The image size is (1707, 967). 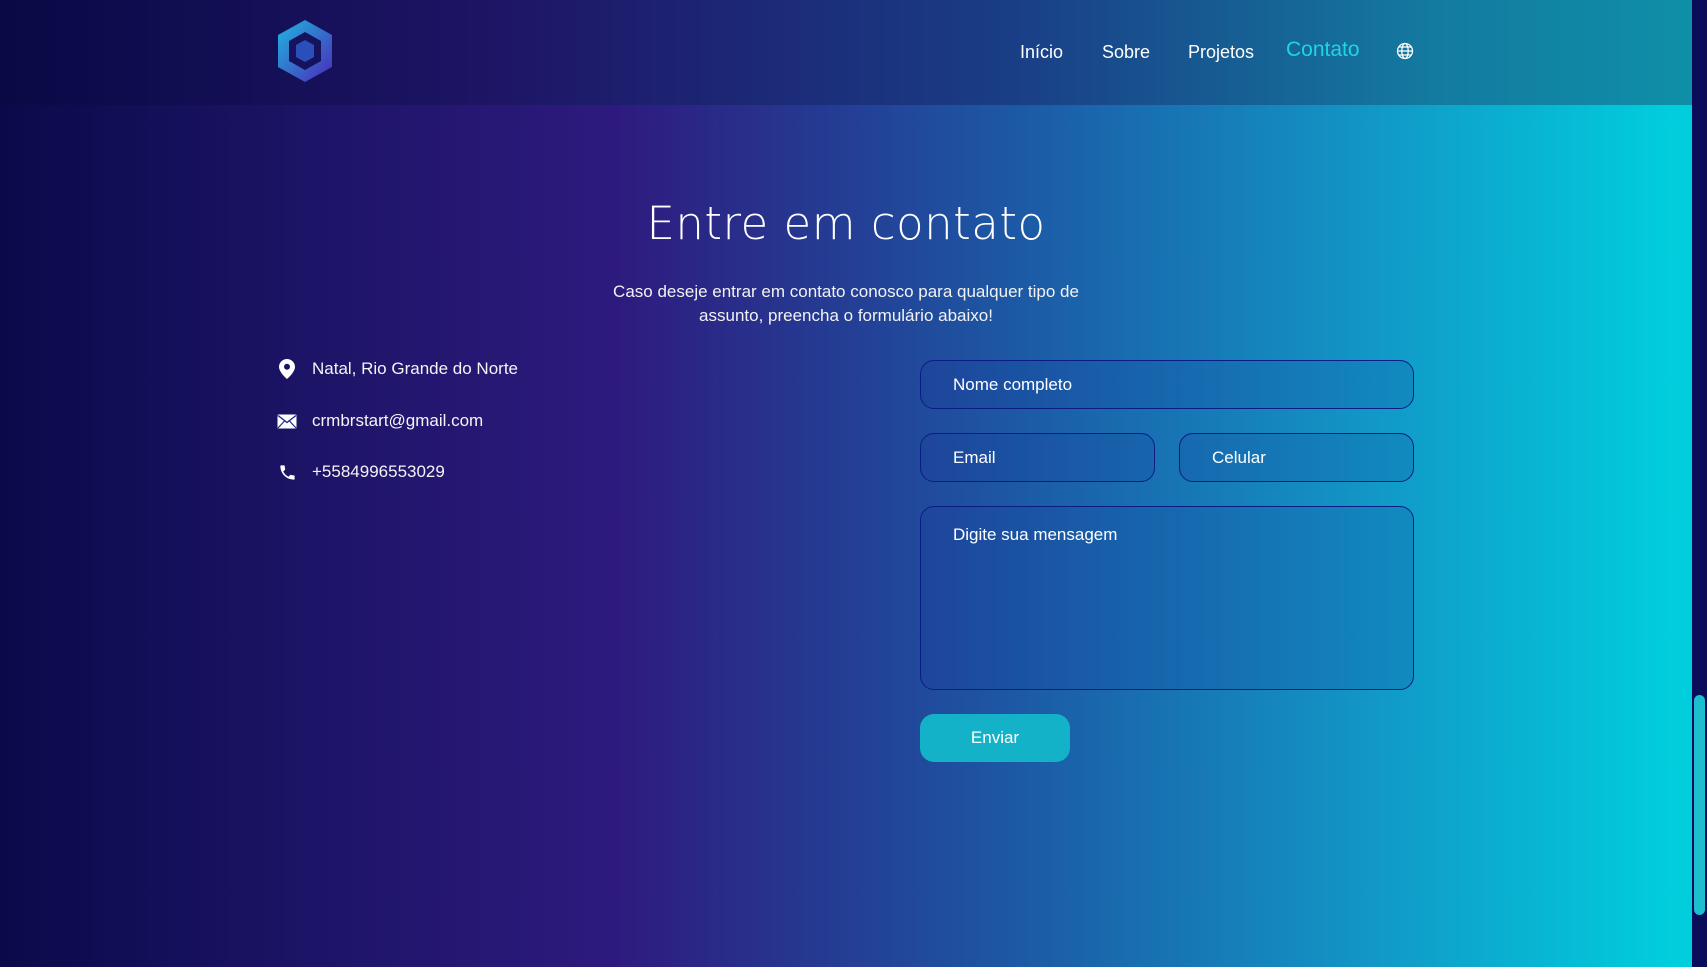 What do you see at coordinates (1221, 52) in the screenshot?
I see `nav-link-projetos: Projetos` at bounding box center [1221, 52].